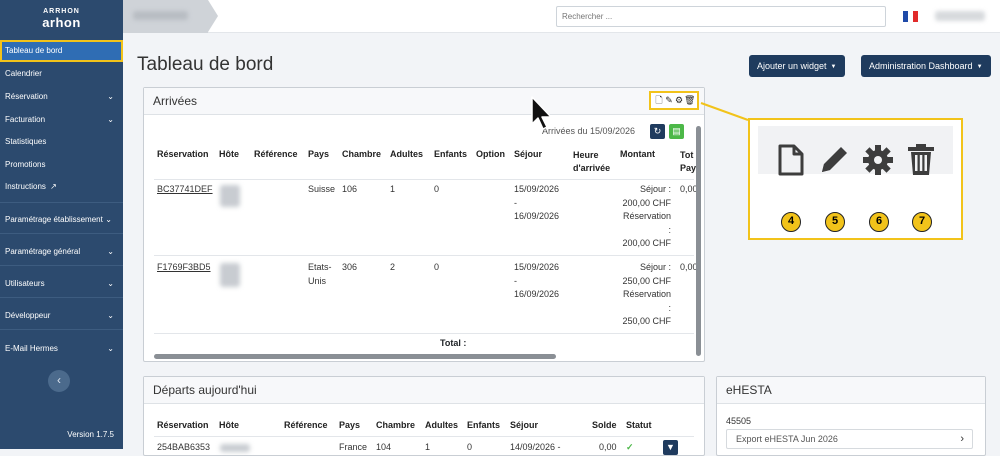 Image resolution: width=1000 pixels, height=456 pixels. What do you see at coordinates (26, 96) in the screenshot?
I see `sidebar-item-label: Réservation` at bounding box center [26, 96].